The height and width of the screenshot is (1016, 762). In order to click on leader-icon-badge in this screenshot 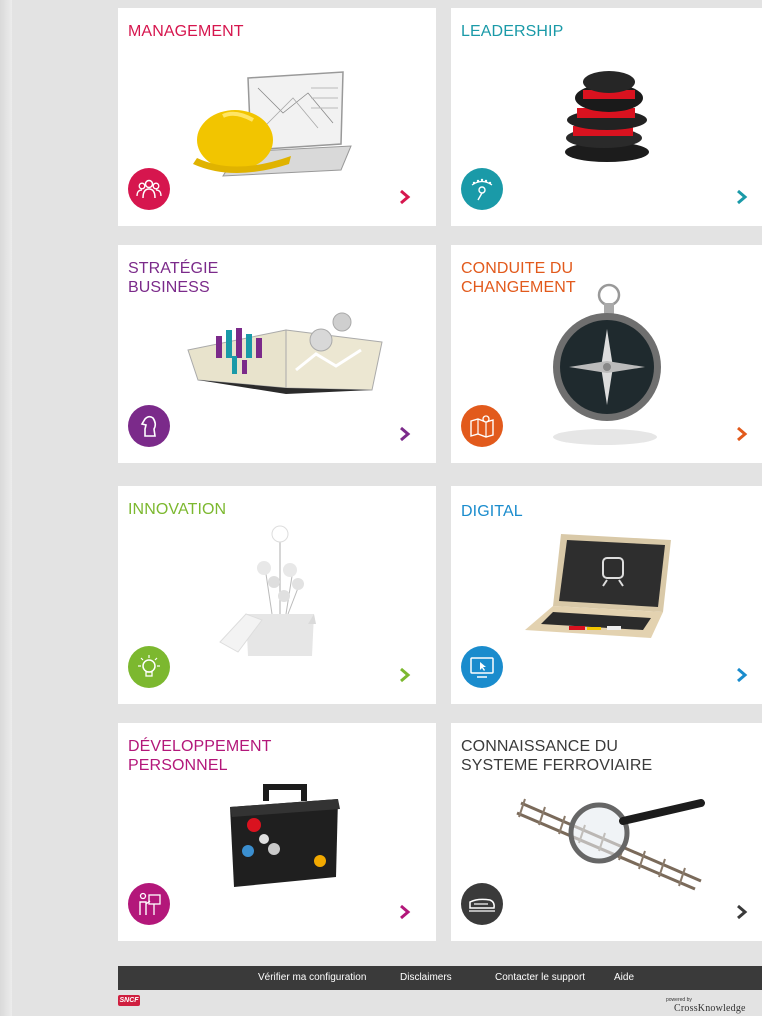, I will do `click(482, 189)`.